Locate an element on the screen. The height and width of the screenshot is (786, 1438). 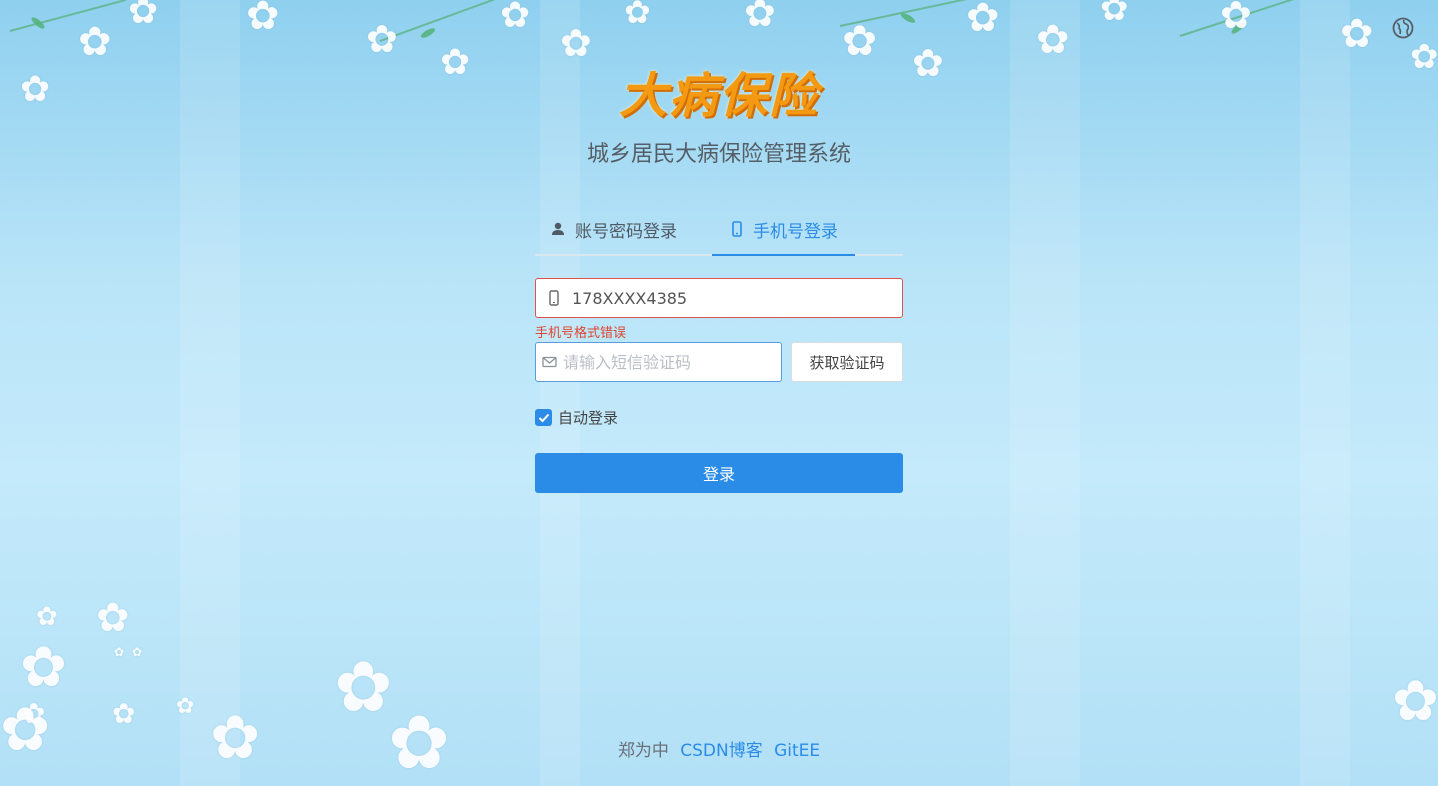
login-button: 登录 is located at coordinates (719, 473).